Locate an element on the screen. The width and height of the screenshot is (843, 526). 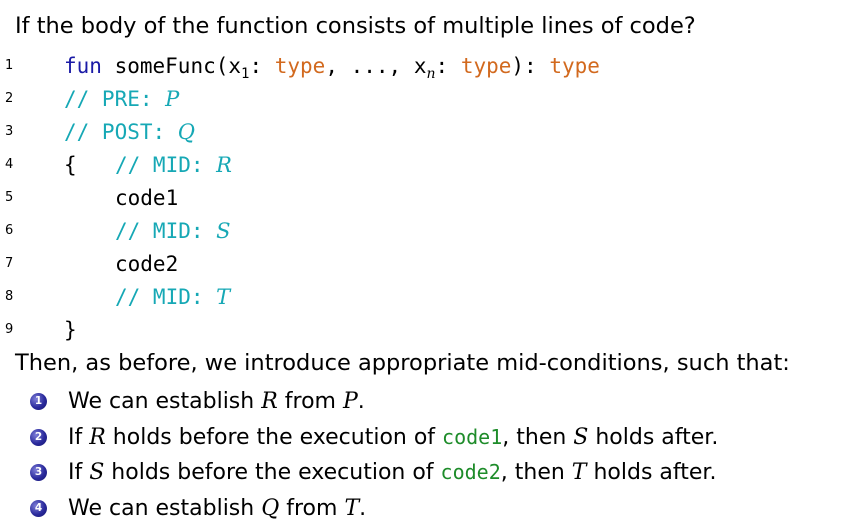
list-item-text: We can establish R from P. is located at coordinates (216, 401).